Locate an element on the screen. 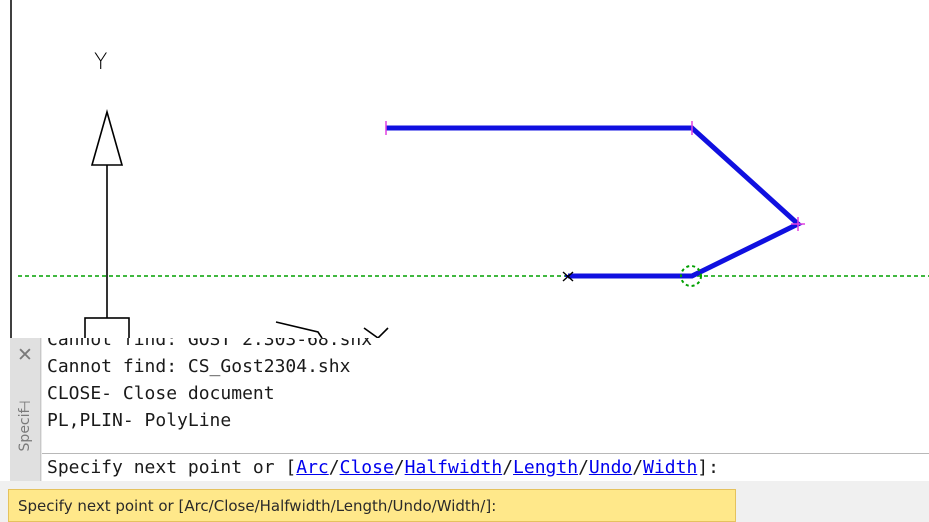 This screenshot has height=522, width=929. option-length: Length is located at coordinates (545, 467).